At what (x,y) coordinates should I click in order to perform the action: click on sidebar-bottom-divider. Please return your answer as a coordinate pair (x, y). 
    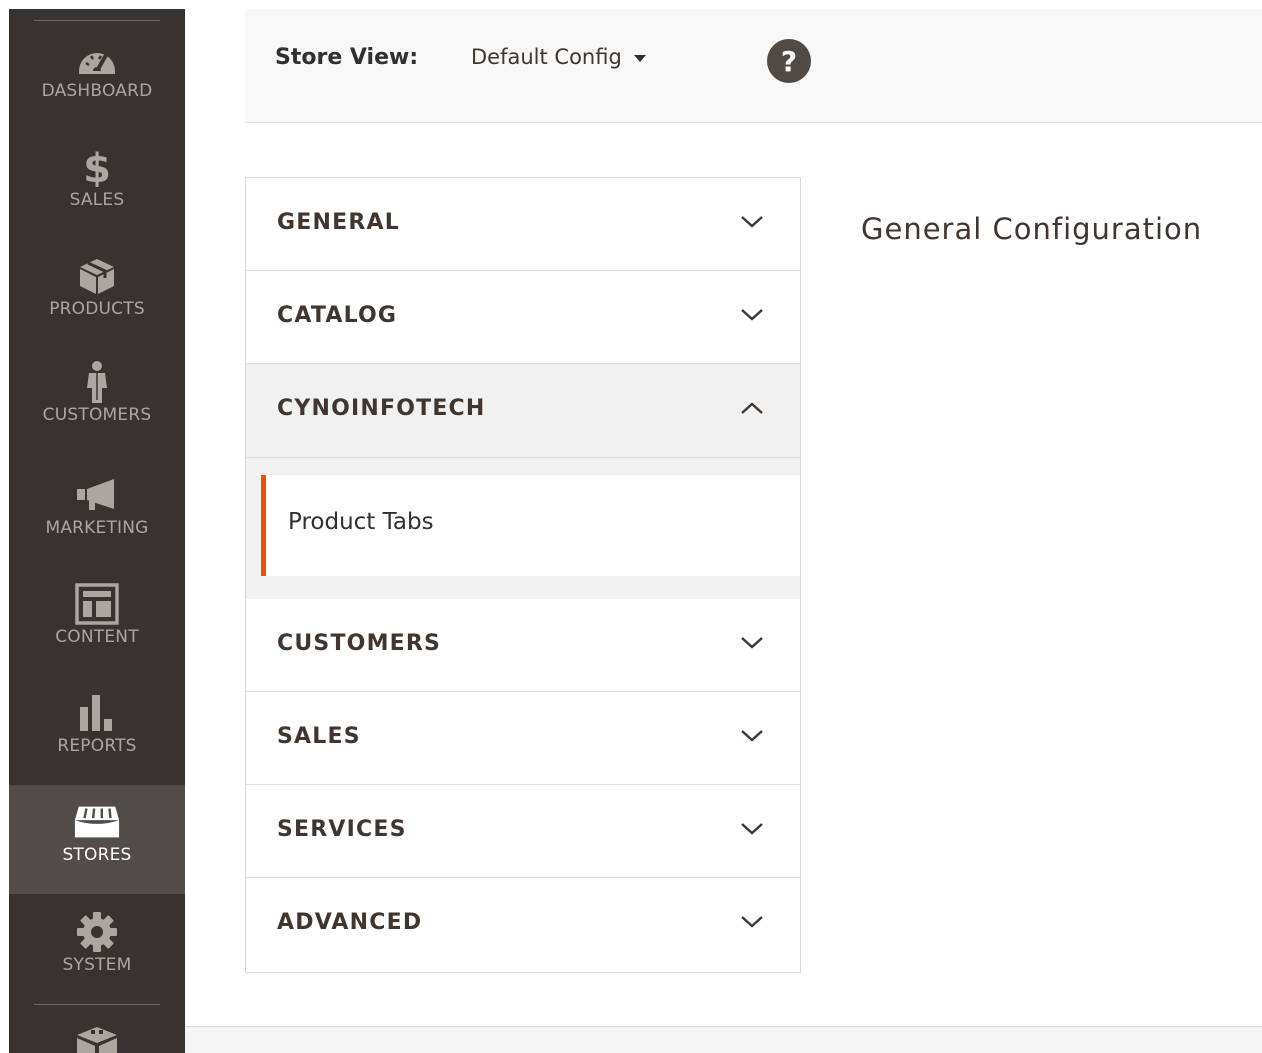
    Looking at the image, I should click on (97, 1004).